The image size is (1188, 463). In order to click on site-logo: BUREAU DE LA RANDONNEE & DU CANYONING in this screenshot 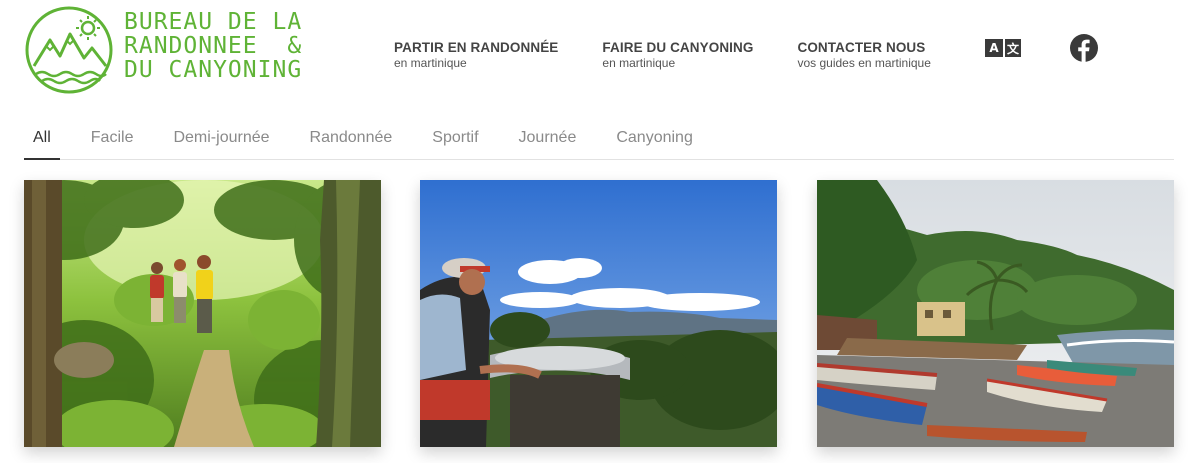, I will do `click(184, 50)`.